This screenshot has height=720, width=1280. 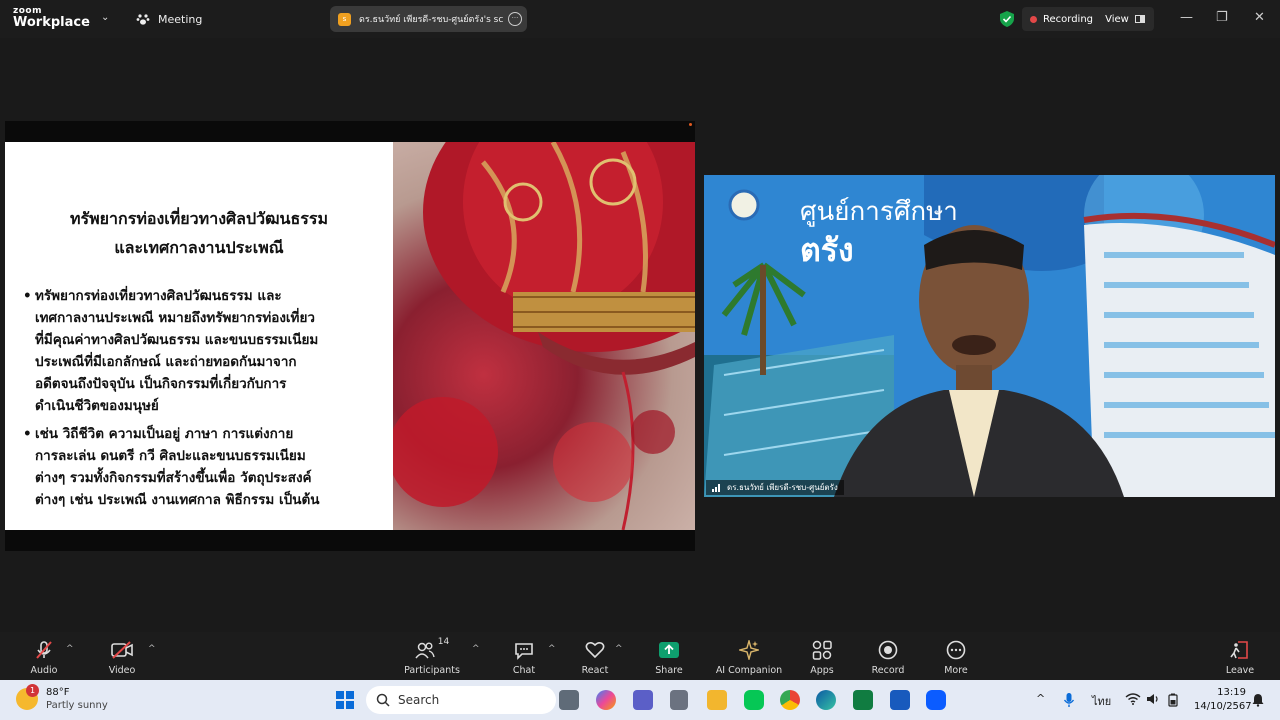 What do you see at coordinates (51, 22) in the screenshot?
I see `logo-line2: Workplace` at bounding box center [51, 22].